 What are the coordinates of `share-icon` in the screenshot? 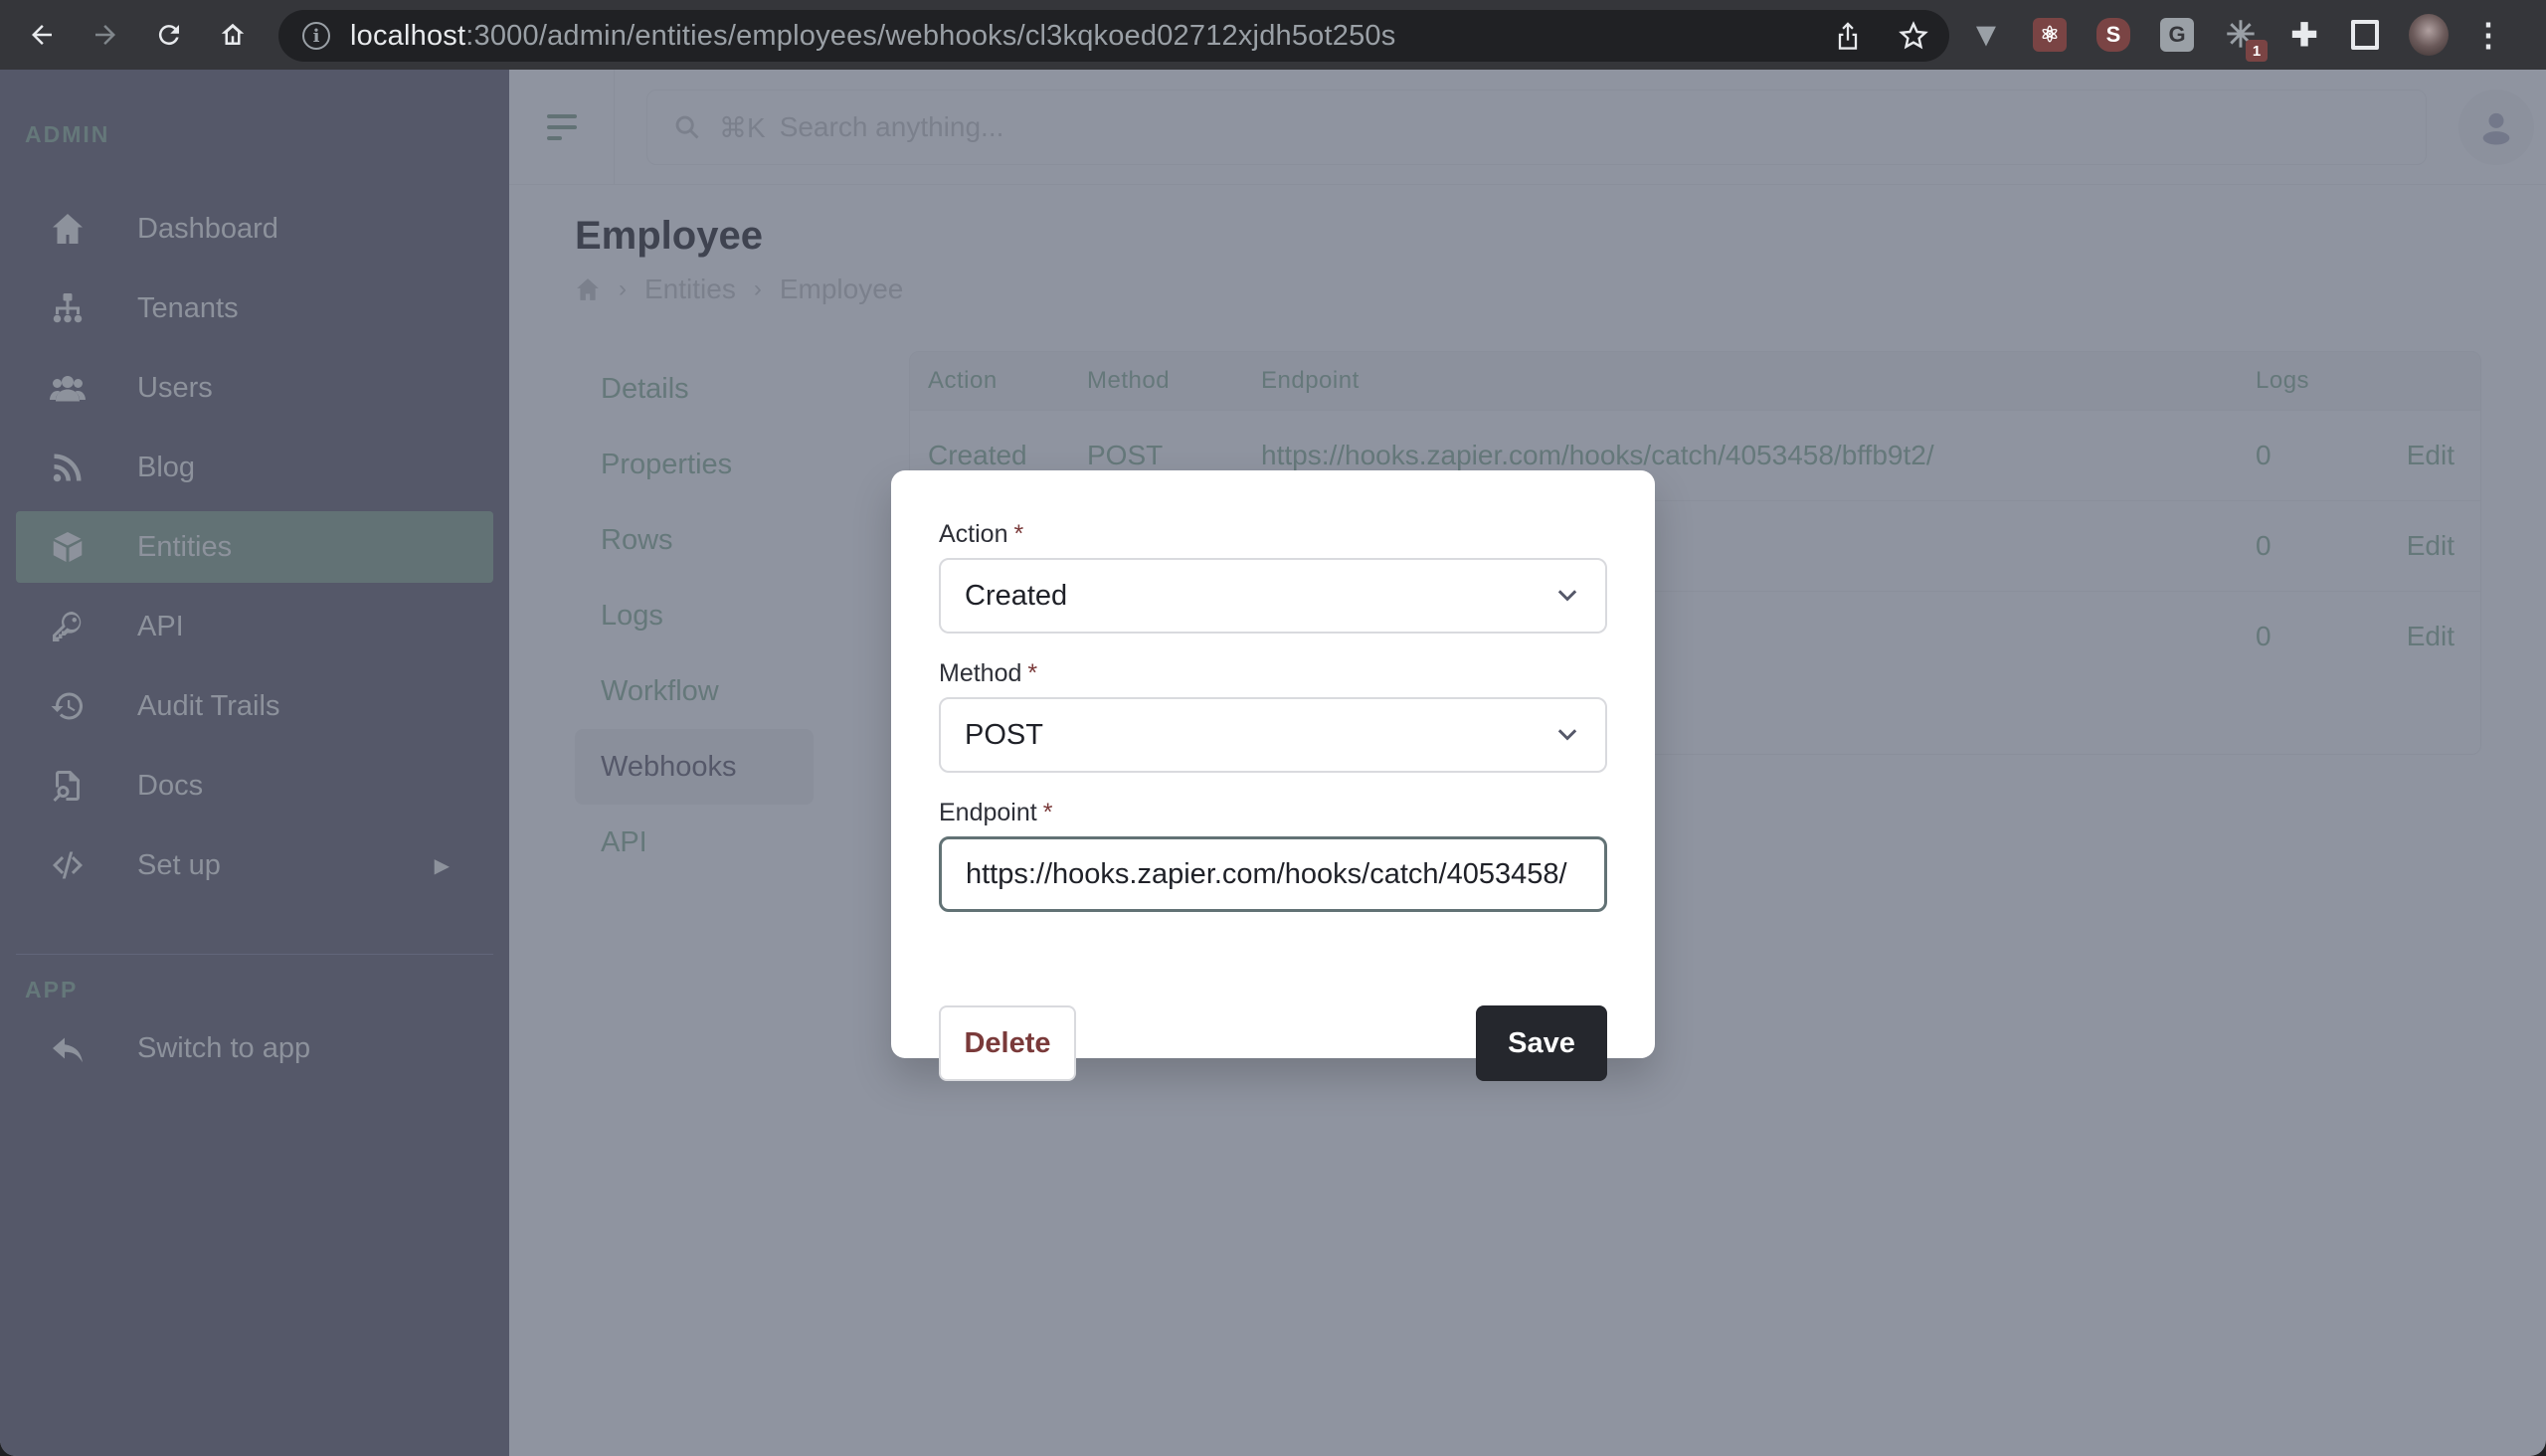 It's located at (1848, 36).